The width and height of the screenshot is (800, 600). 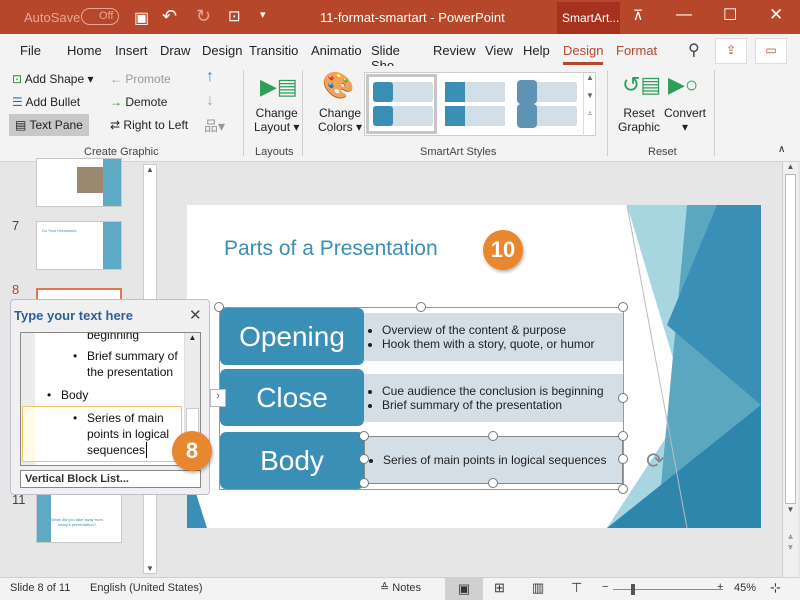 I want to click on tab-transitions: Transitio, so click(x=275, y=50).